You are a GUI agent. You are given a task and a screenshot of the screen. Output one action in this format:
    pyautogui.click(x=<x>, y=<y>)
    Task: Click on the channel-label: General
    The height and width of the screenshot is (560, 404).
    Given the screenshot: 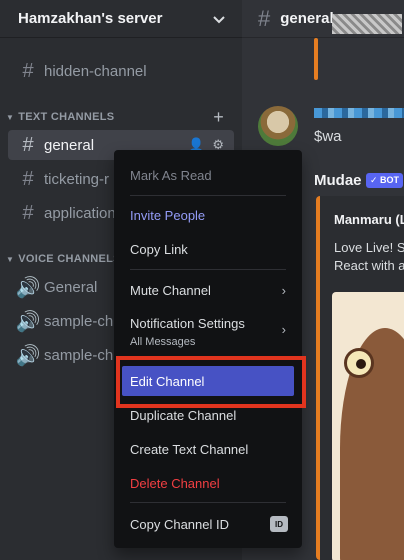 What is the action you would take?
    pyautogui.click(x=71, y=287)
    